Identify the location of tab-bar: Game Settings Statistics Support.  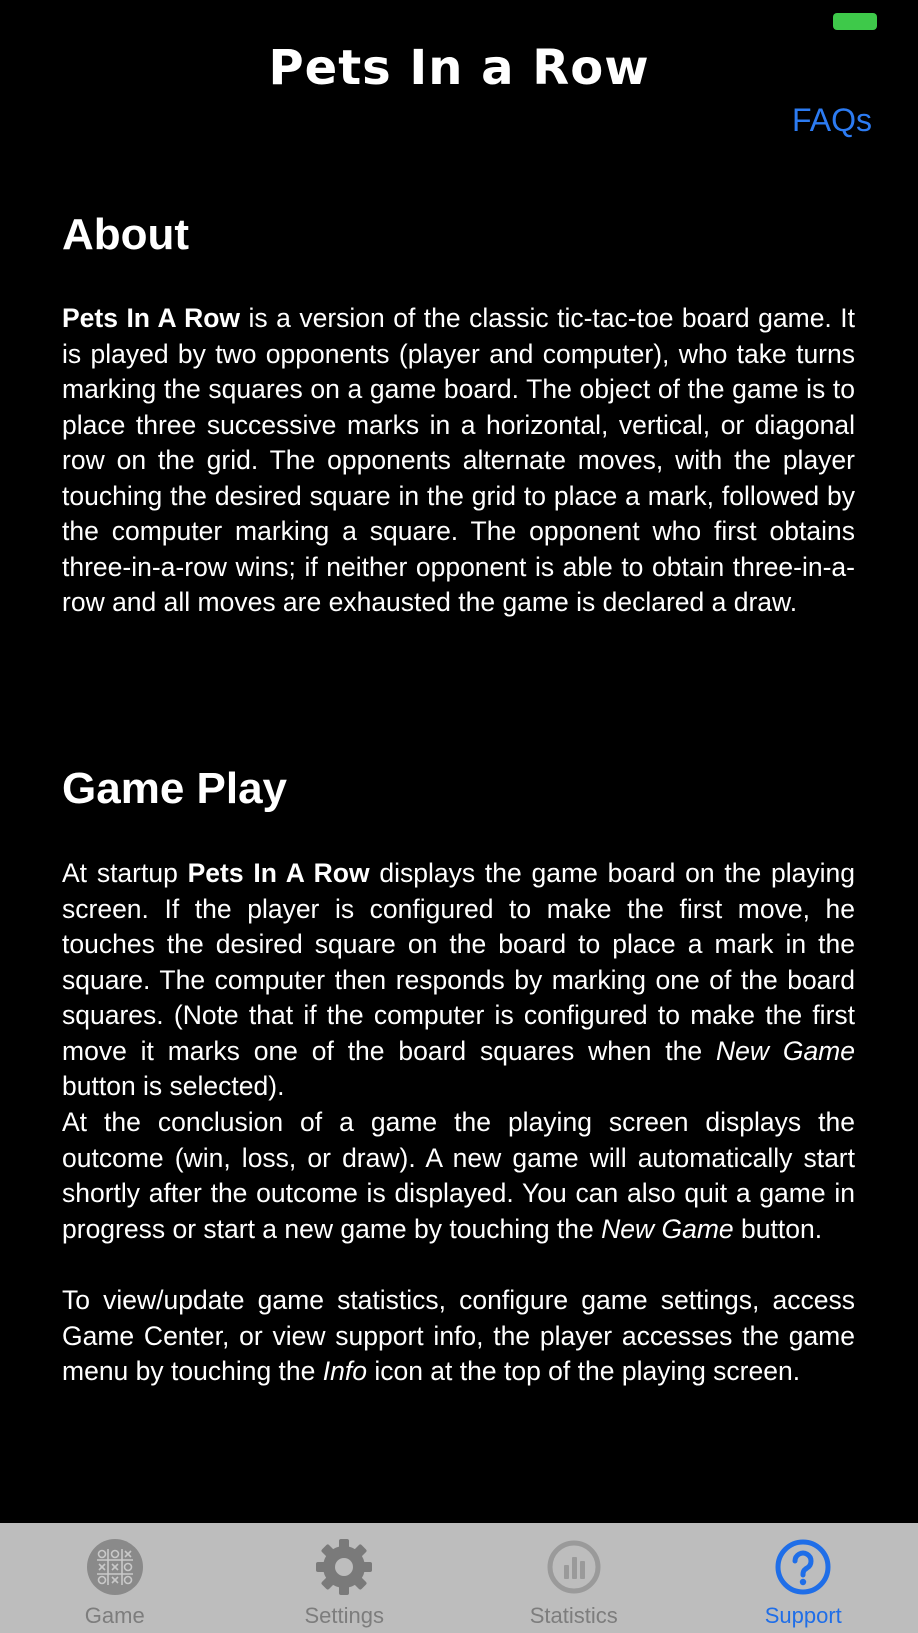
(459, 1578).